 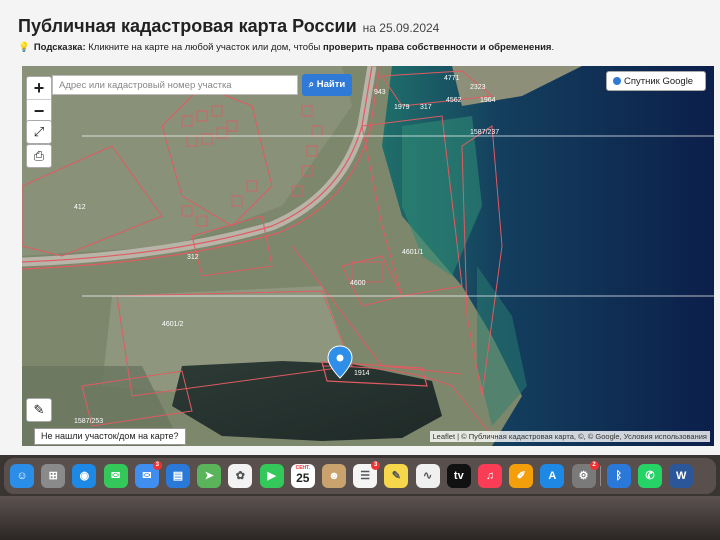 I want to click on dock-finder-icon: ☺, so click(x=22, y=476).